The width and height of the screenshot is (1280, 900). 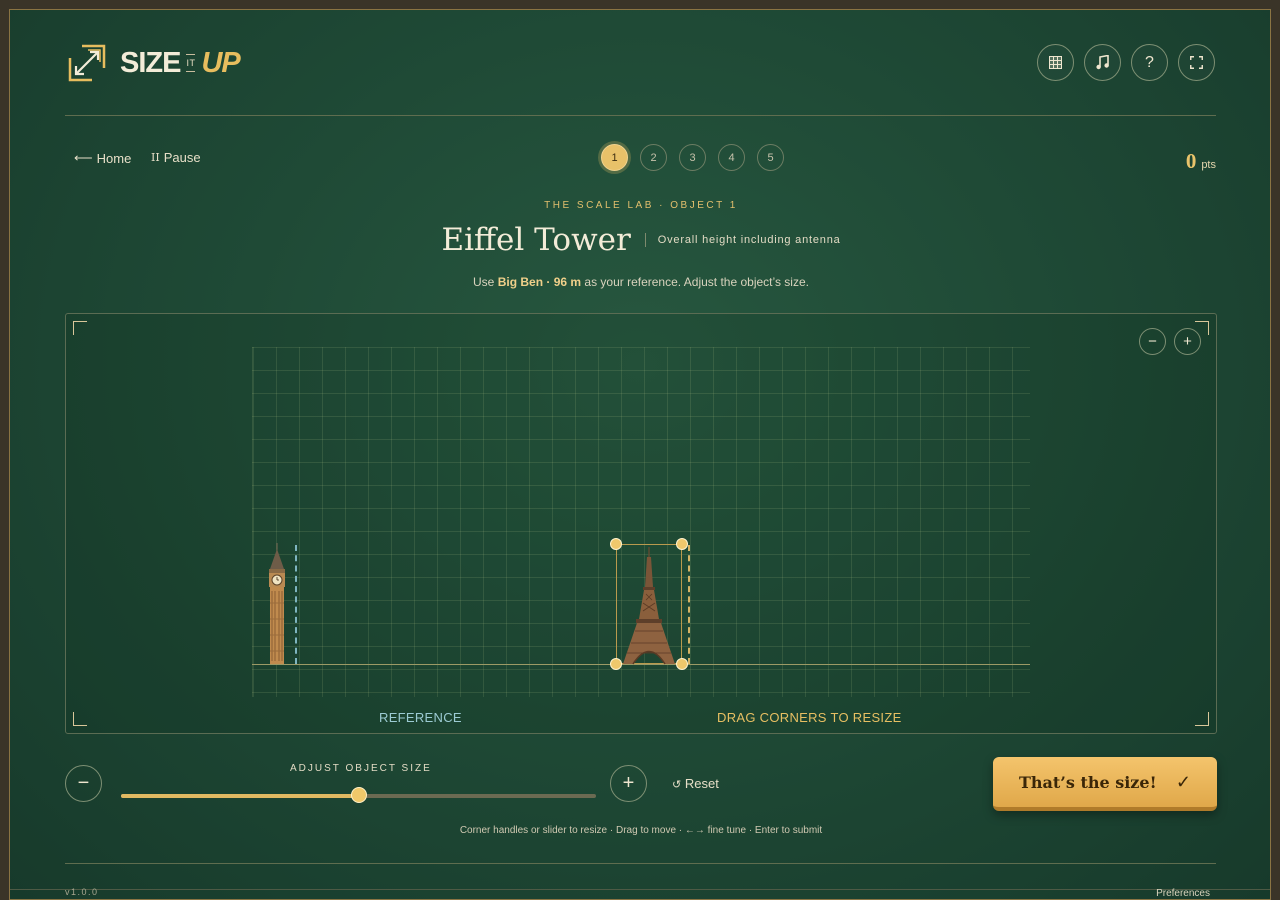 I want to click on size-slider-fill, so click(x=240, y=796).